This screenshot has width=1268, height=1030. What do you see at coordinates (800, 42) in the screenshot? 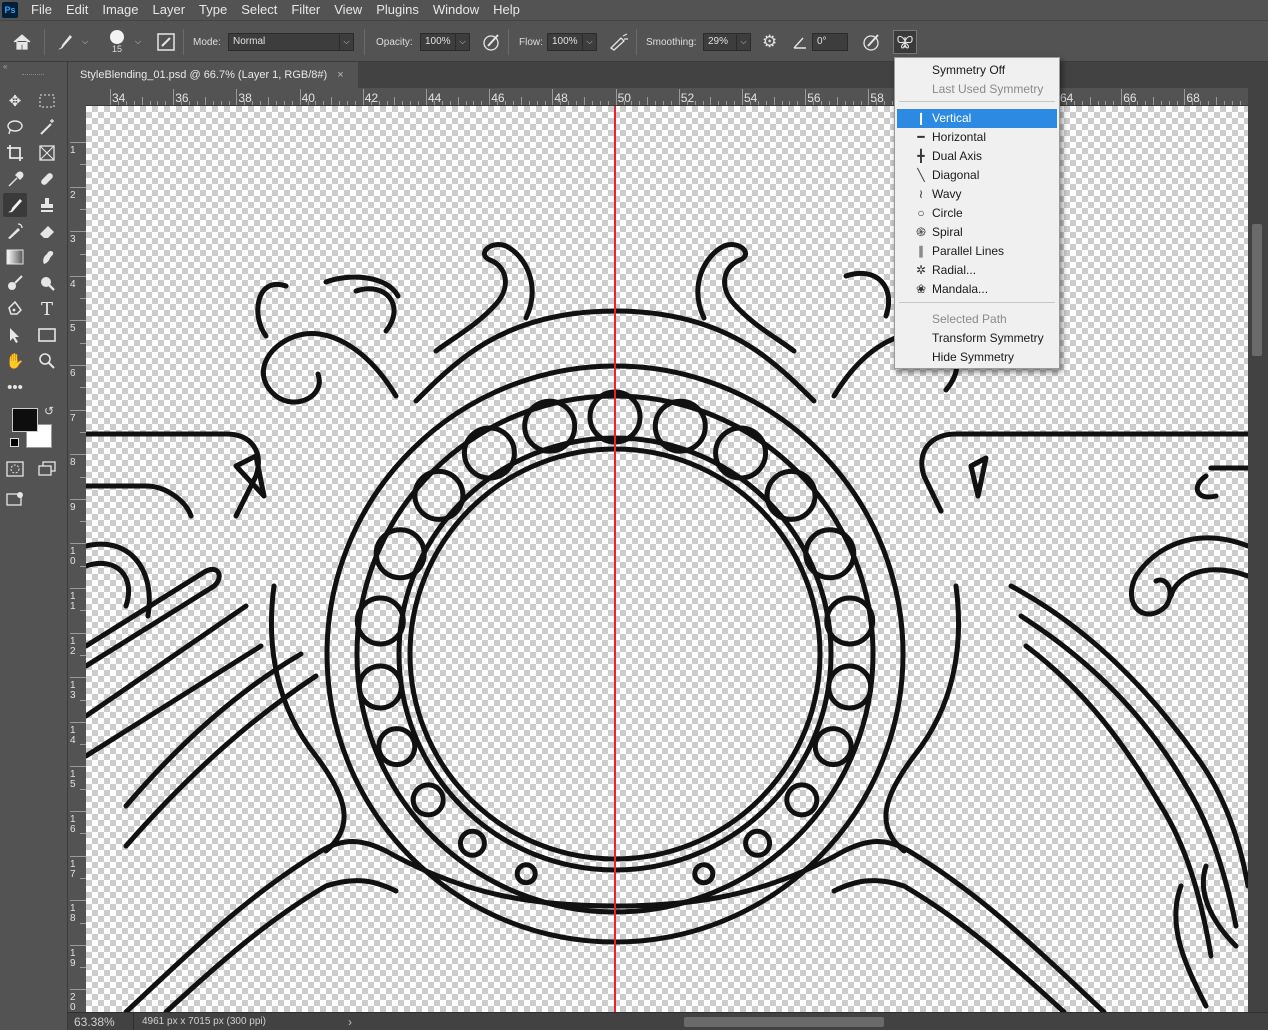
I see `brush-angle-control` at bounding box center [800, 42].